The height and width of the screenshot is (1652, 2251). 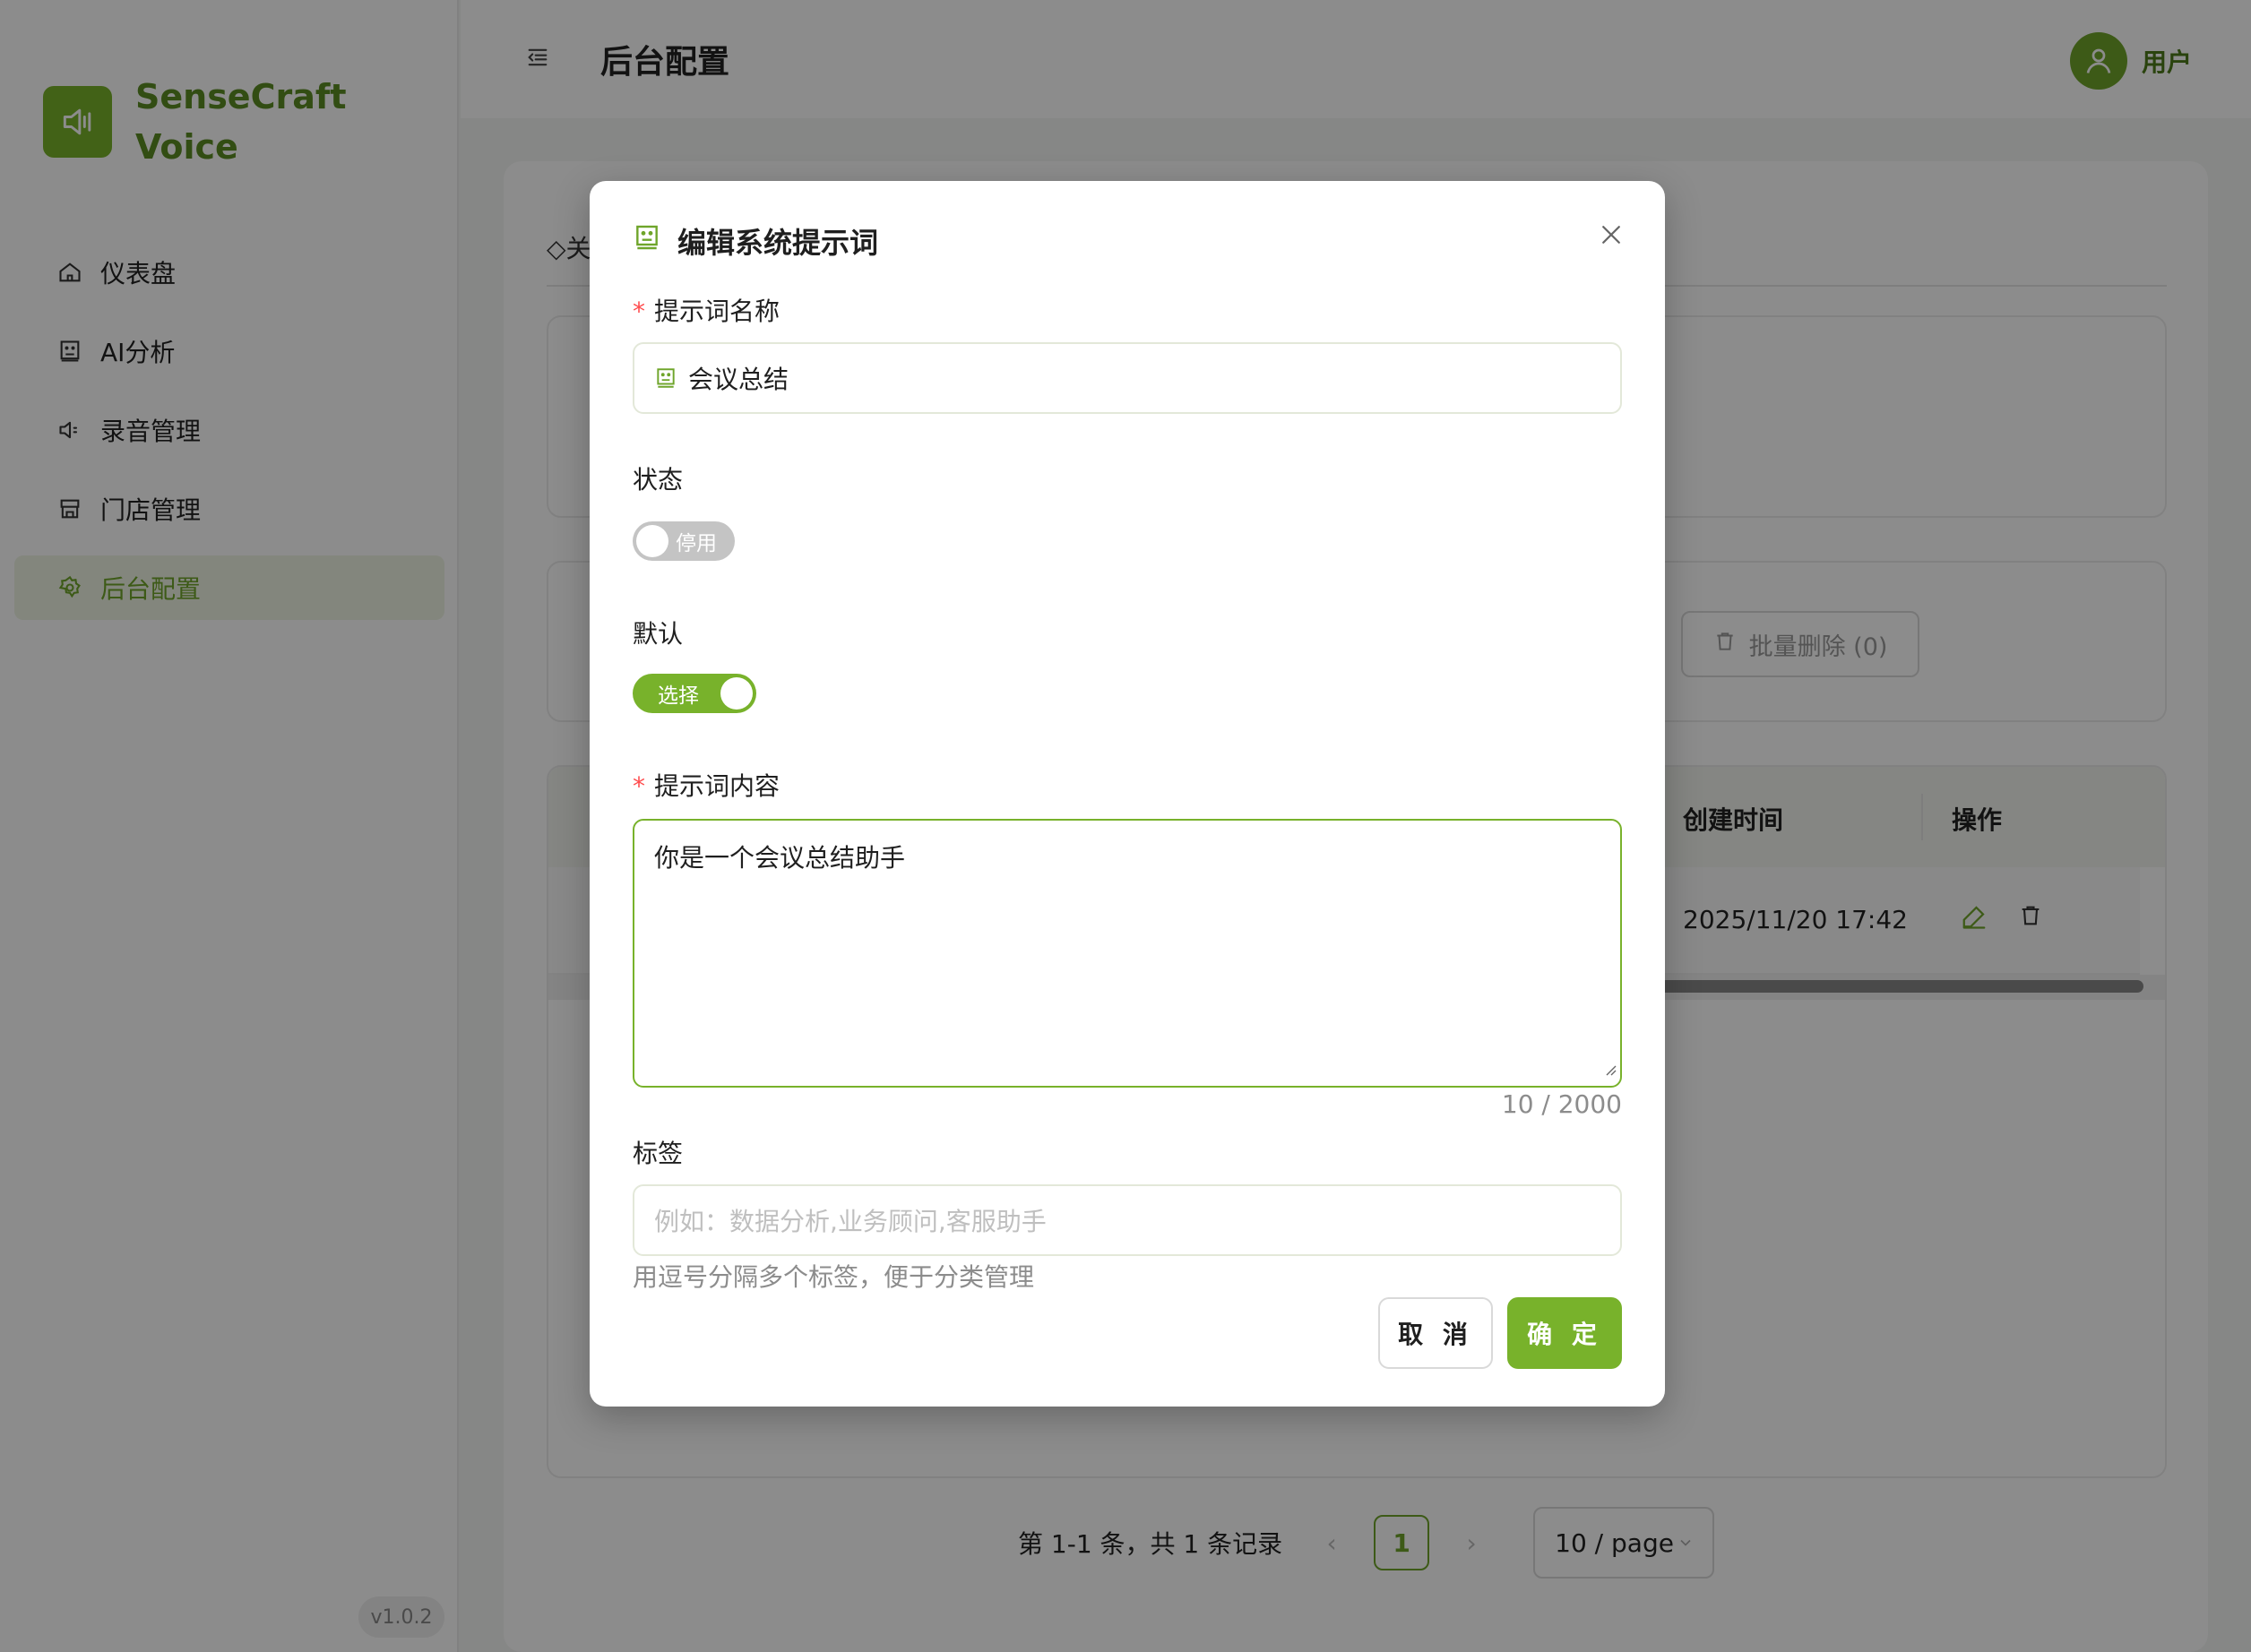 What do you see at coordinates (850, 1221) in the screenshot?
I see `tags-placeholder: 例如：数据分析,业务顾问,客服助手` at bounding box center [850, 1221].